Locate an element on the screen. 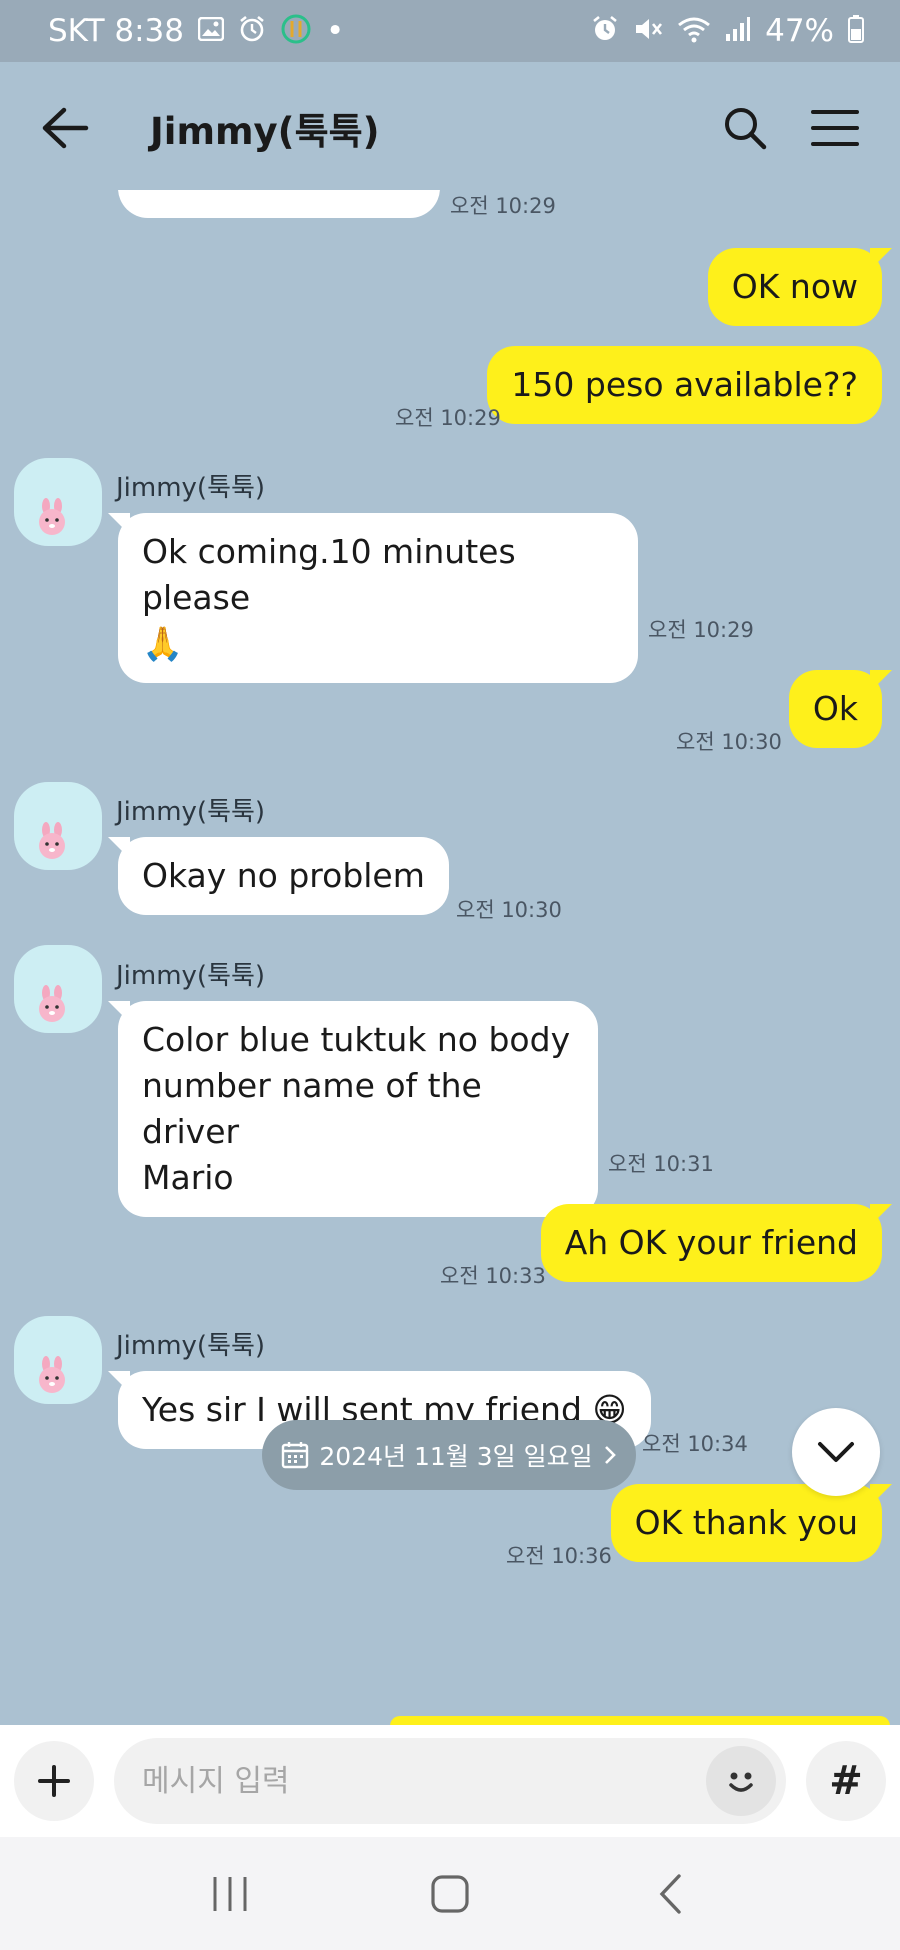 The height and width of the screenshot is (1950, 900). chevron-down-icon is located at coordinates (836, 1452).